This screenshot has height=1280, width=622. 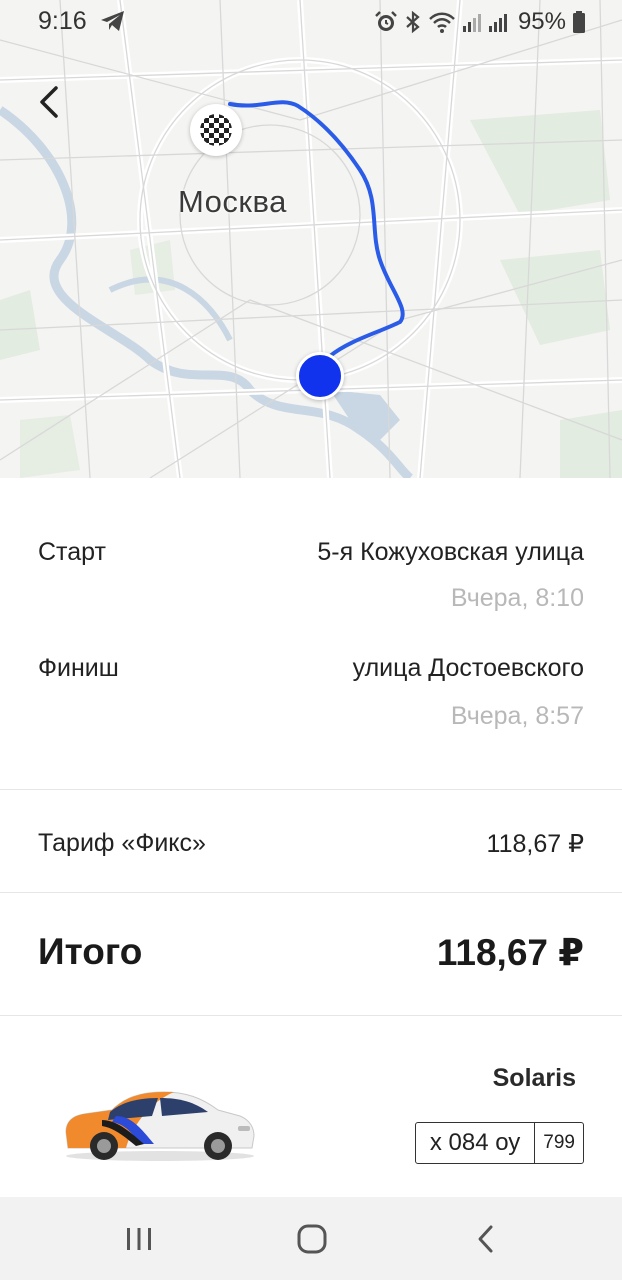 I want to click on navigation-bar, so click(x=311, y=1238).